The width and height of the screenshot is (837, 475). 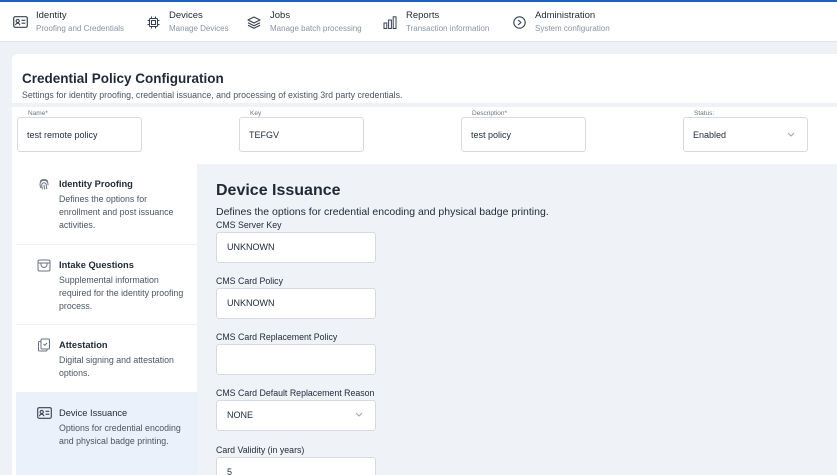 What do you see at coordinates (278, 190) in the screenshot?
I see `section-title: Device Issuance` at bounding box center [278, 190].